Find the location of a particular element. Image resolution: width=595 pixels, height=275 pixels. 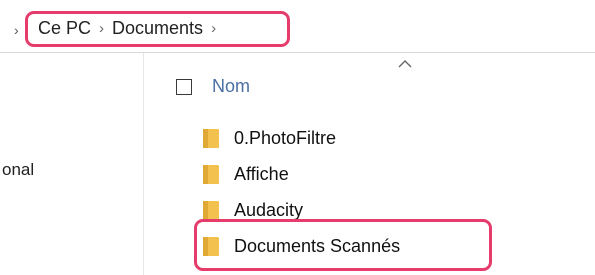

select-all-checkbox is located at coordinates (184, 87).